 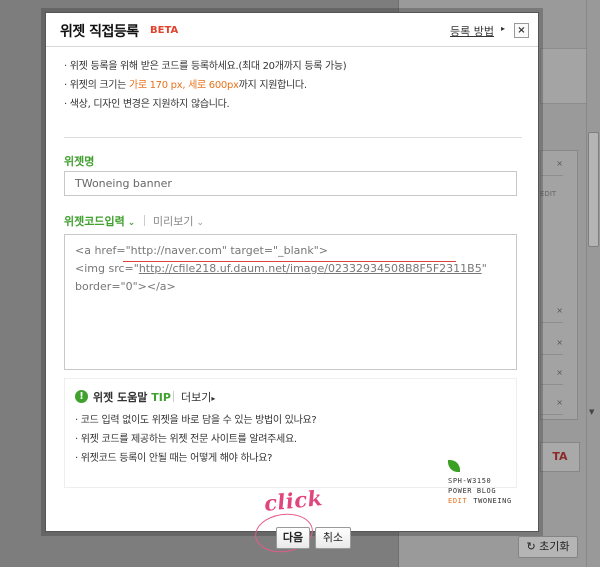 I want to click on code-text: ", so click(x=484, y=268).